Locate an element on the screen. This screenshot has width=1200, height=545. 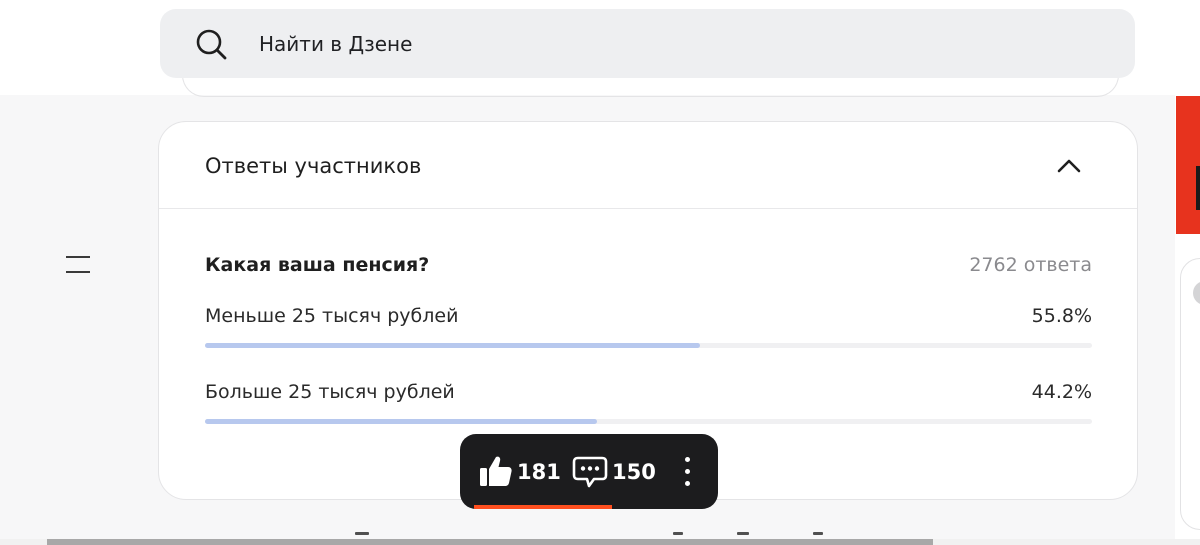
option-label: Меньше 25 тысяч рублей is located at coordinates (332, 316).